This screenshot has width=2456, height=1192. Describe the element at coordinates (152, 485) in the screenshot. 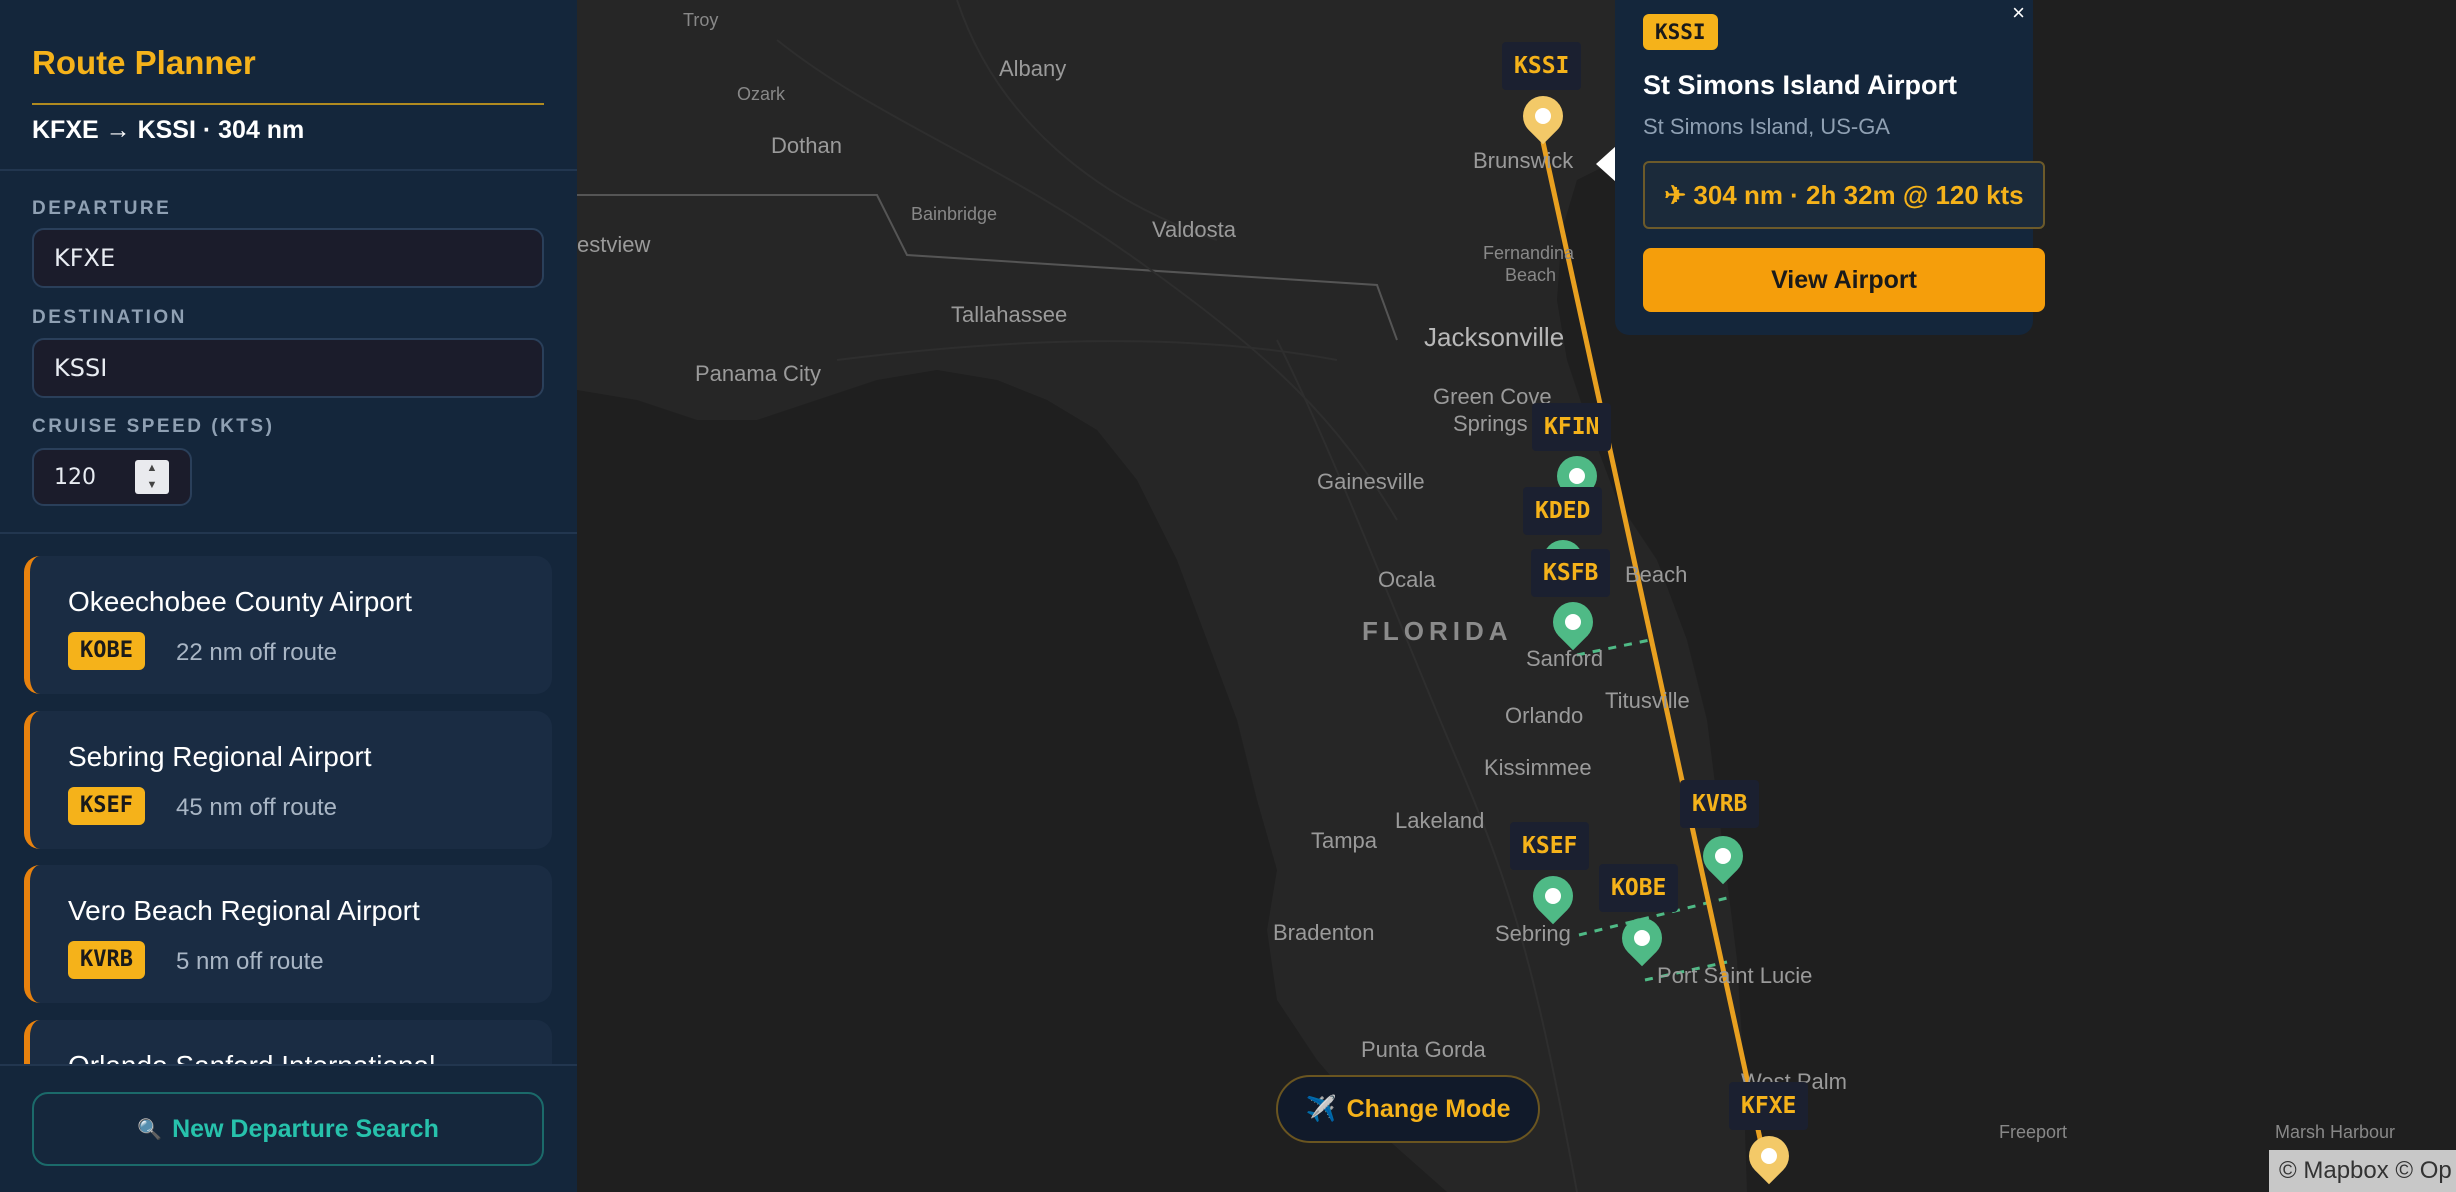

I see `speed-down-icon: ▼` at that location.